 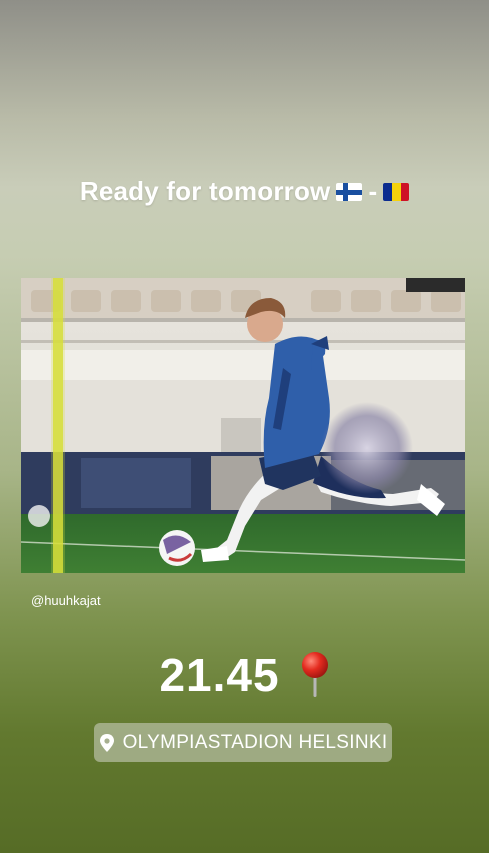 I want to click on photo-credit-mention: @huuhkajat, so click(x=66, y=600).